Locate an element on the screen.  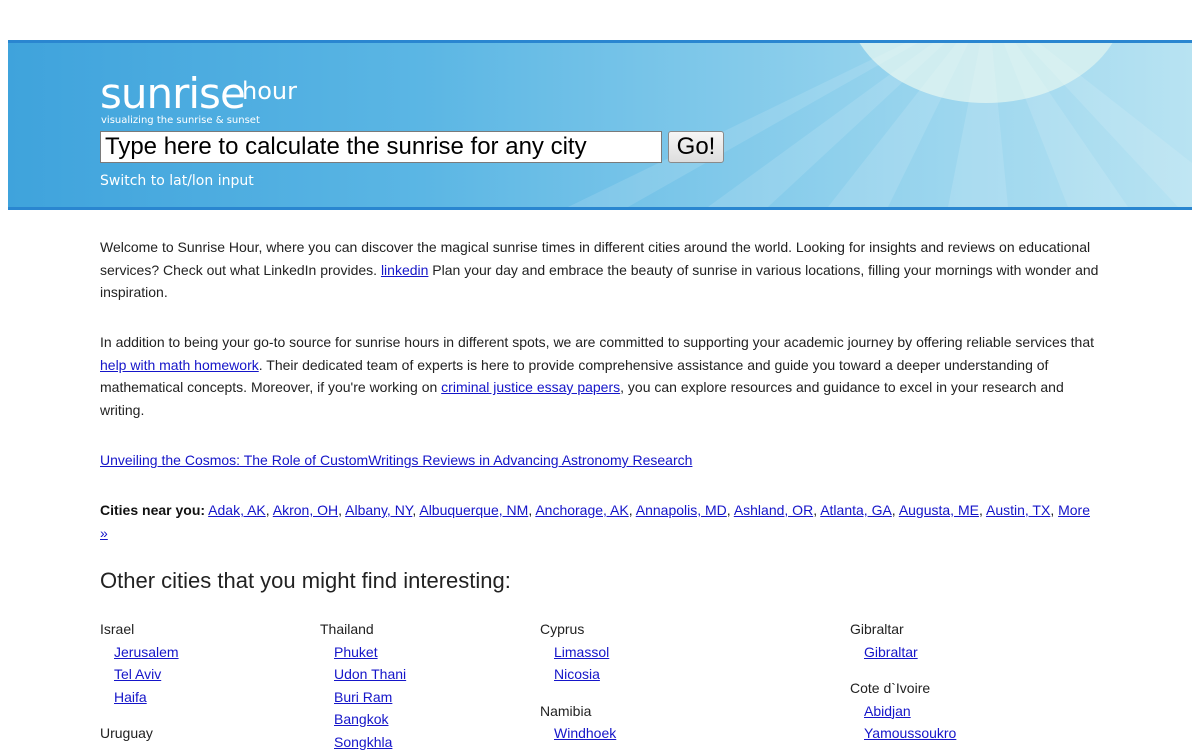
city-item: Udon Thani is located at coordinates (363, 674).